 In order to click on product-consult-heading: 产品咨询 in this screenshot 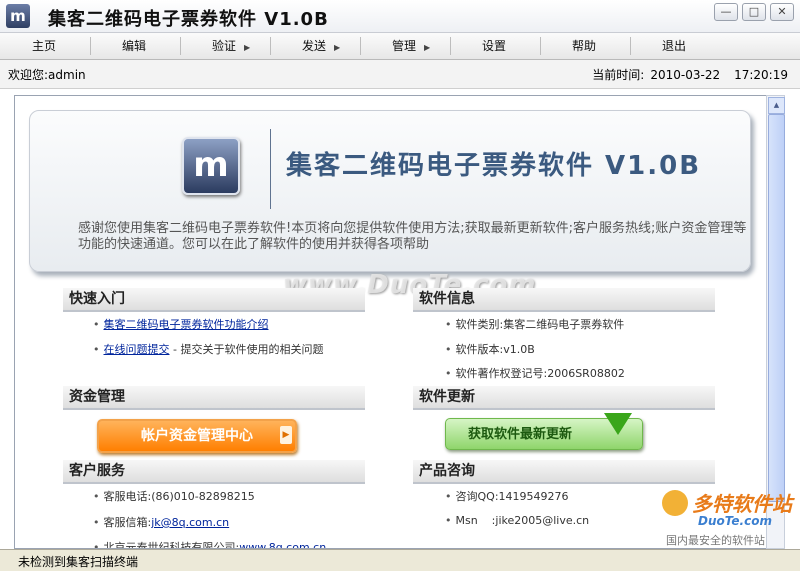, I will do `click(564, 472)`.